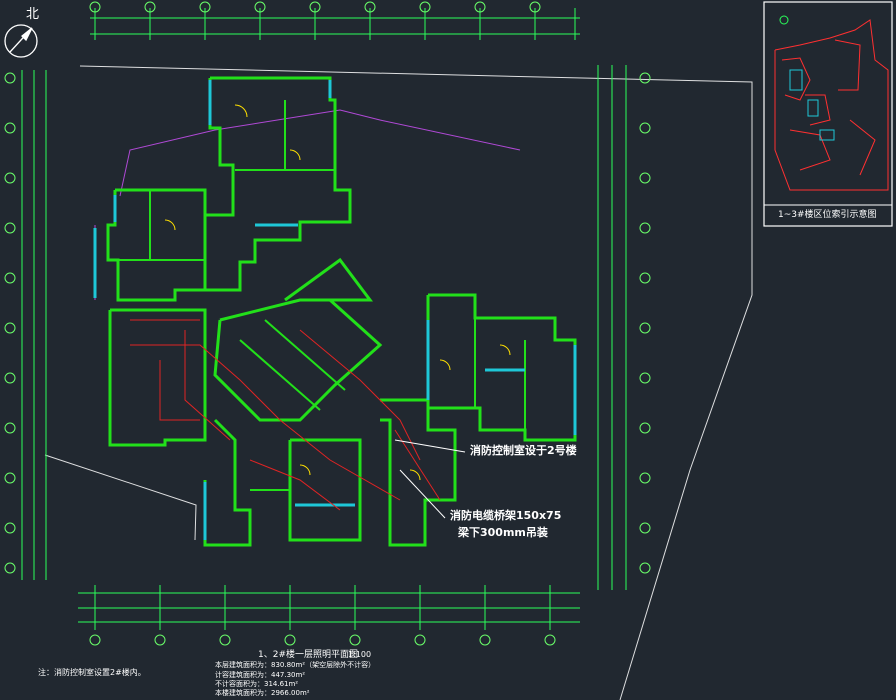  What do you see at coordinates (33, 14) in the screenshot?
I see `north-label: 北` at bounding box center [33, 14].